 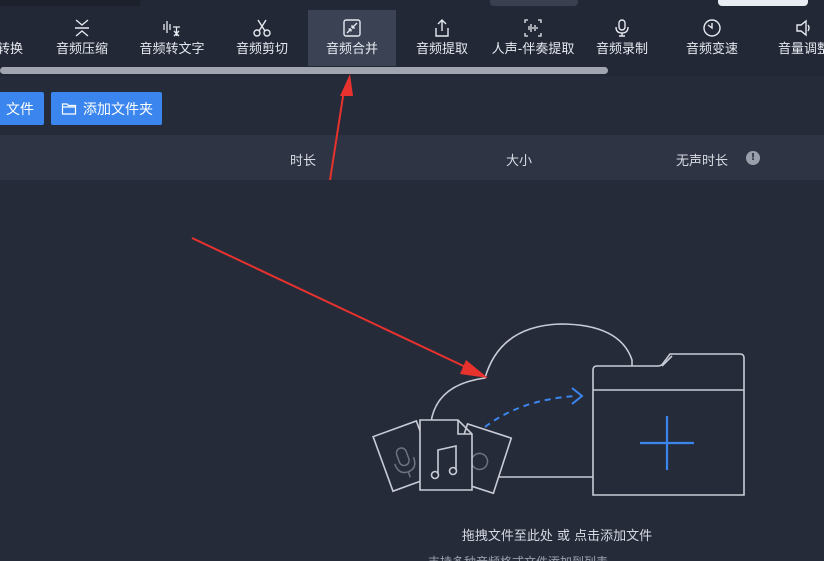 What do you see at coordinates (712, 38) in the screenshot?
I see `tool-speed: 音频变速` at bounding box center [712, 38].